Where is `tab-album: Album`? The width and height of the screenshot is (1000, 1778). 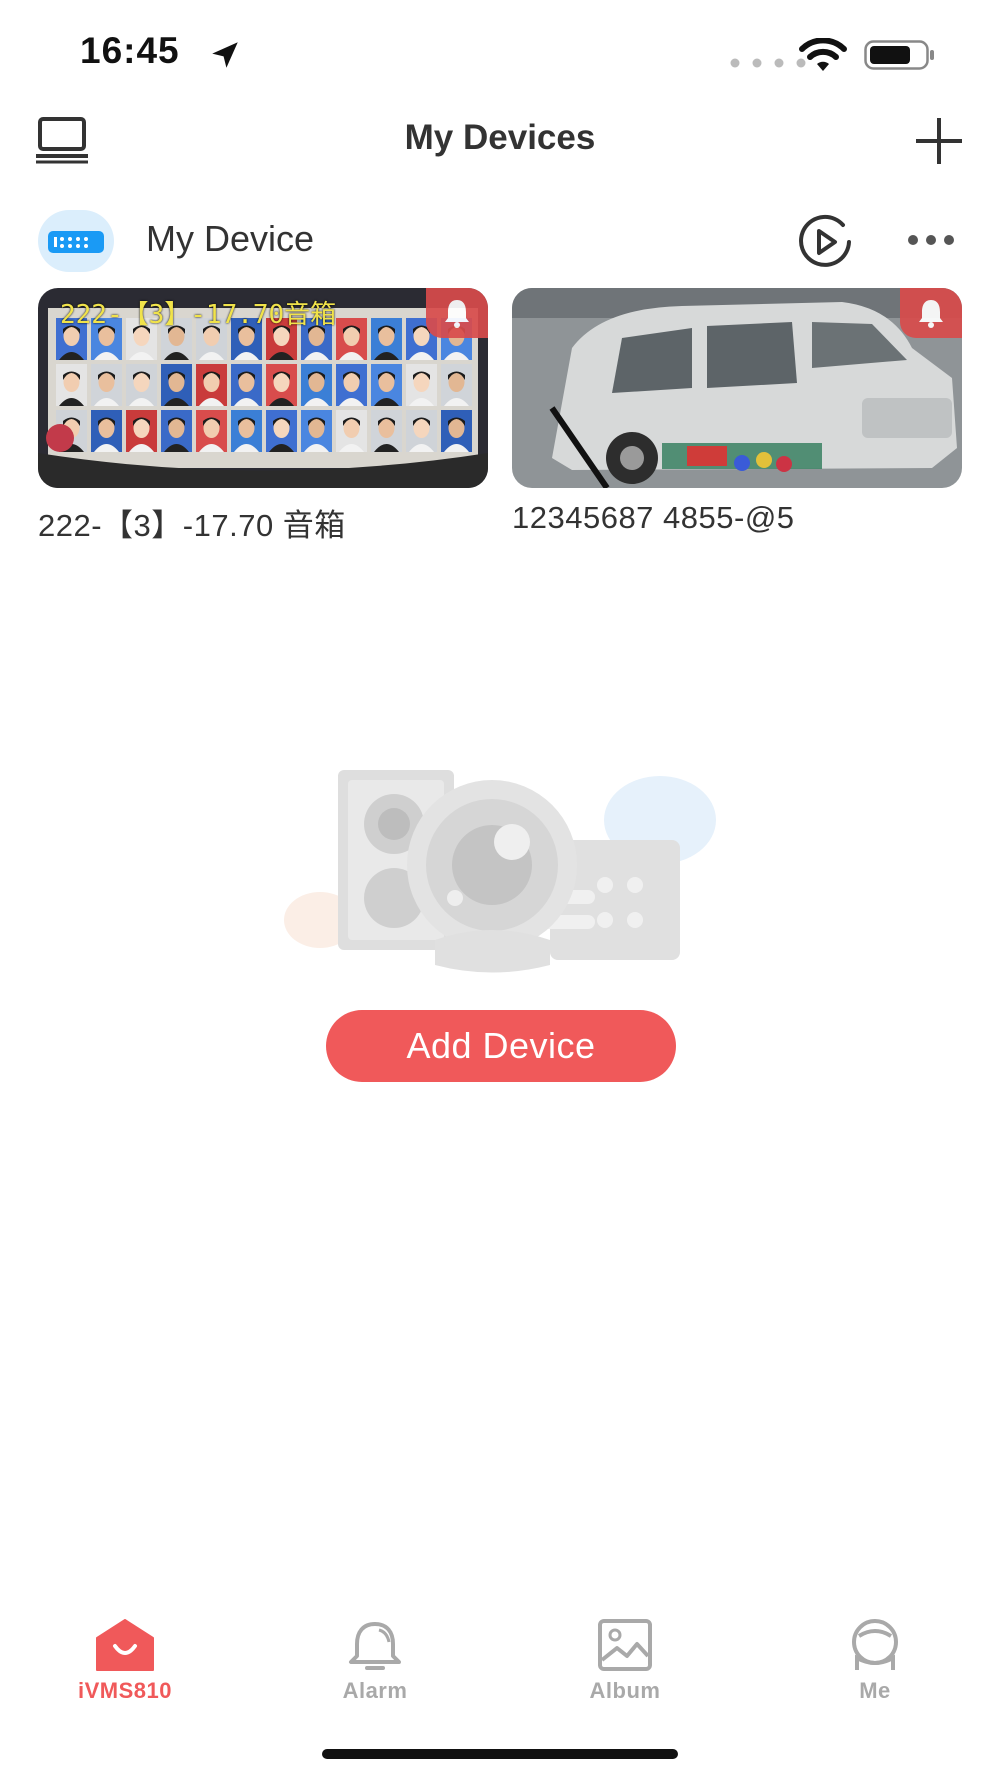 tab-album: Album is located at coordinates (625, 1660).